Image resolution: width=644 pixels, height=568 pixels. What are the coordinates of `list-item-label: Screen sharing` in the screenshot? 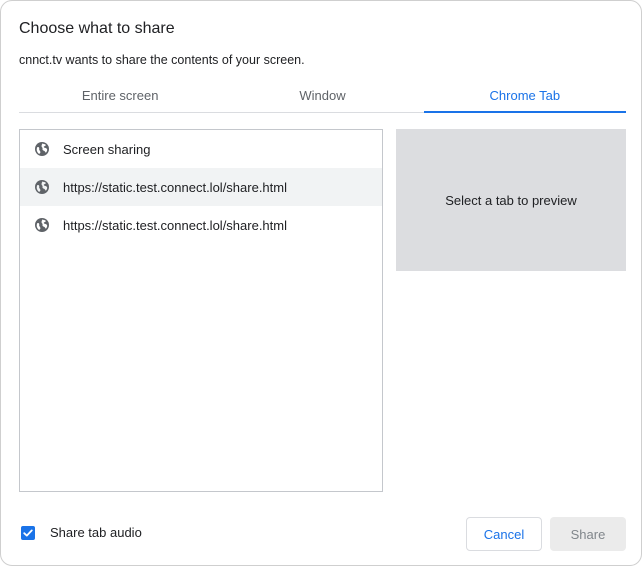 It's located at (107, 149).